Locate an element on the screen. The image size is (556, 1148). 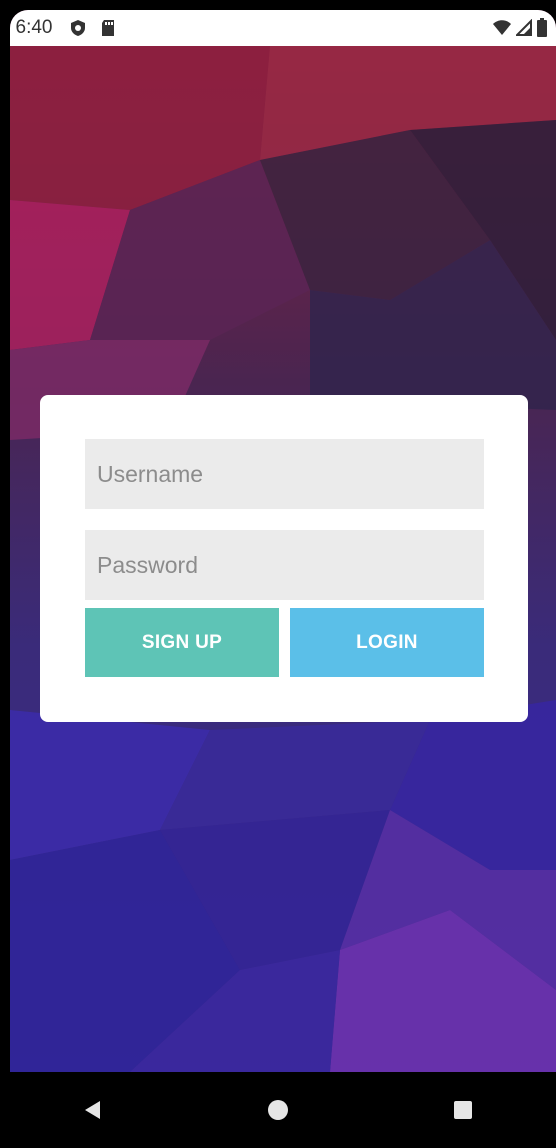
sign-up-button: SIGN UP is located at coordinates (182, 642).